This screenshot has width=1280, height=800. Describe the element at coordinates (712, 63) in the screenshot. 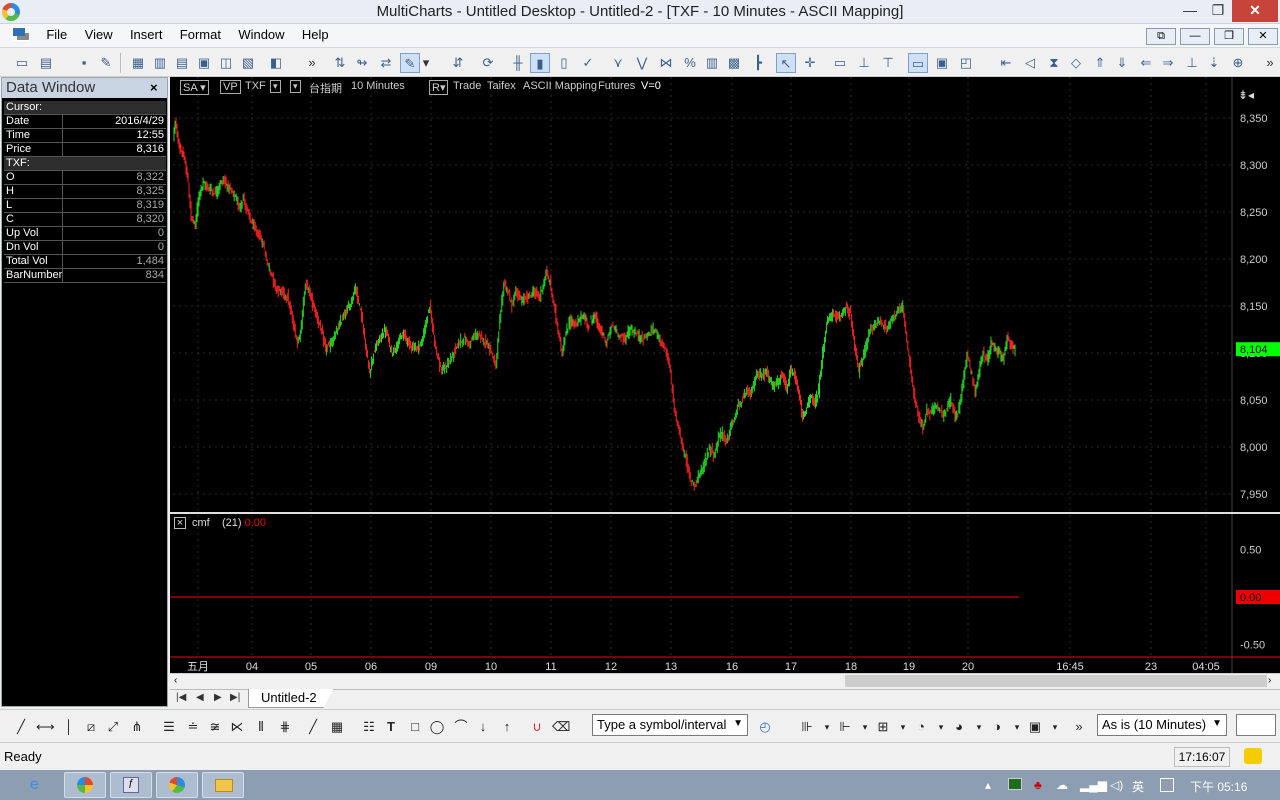

I see `volume-icon: ▥` at that location.